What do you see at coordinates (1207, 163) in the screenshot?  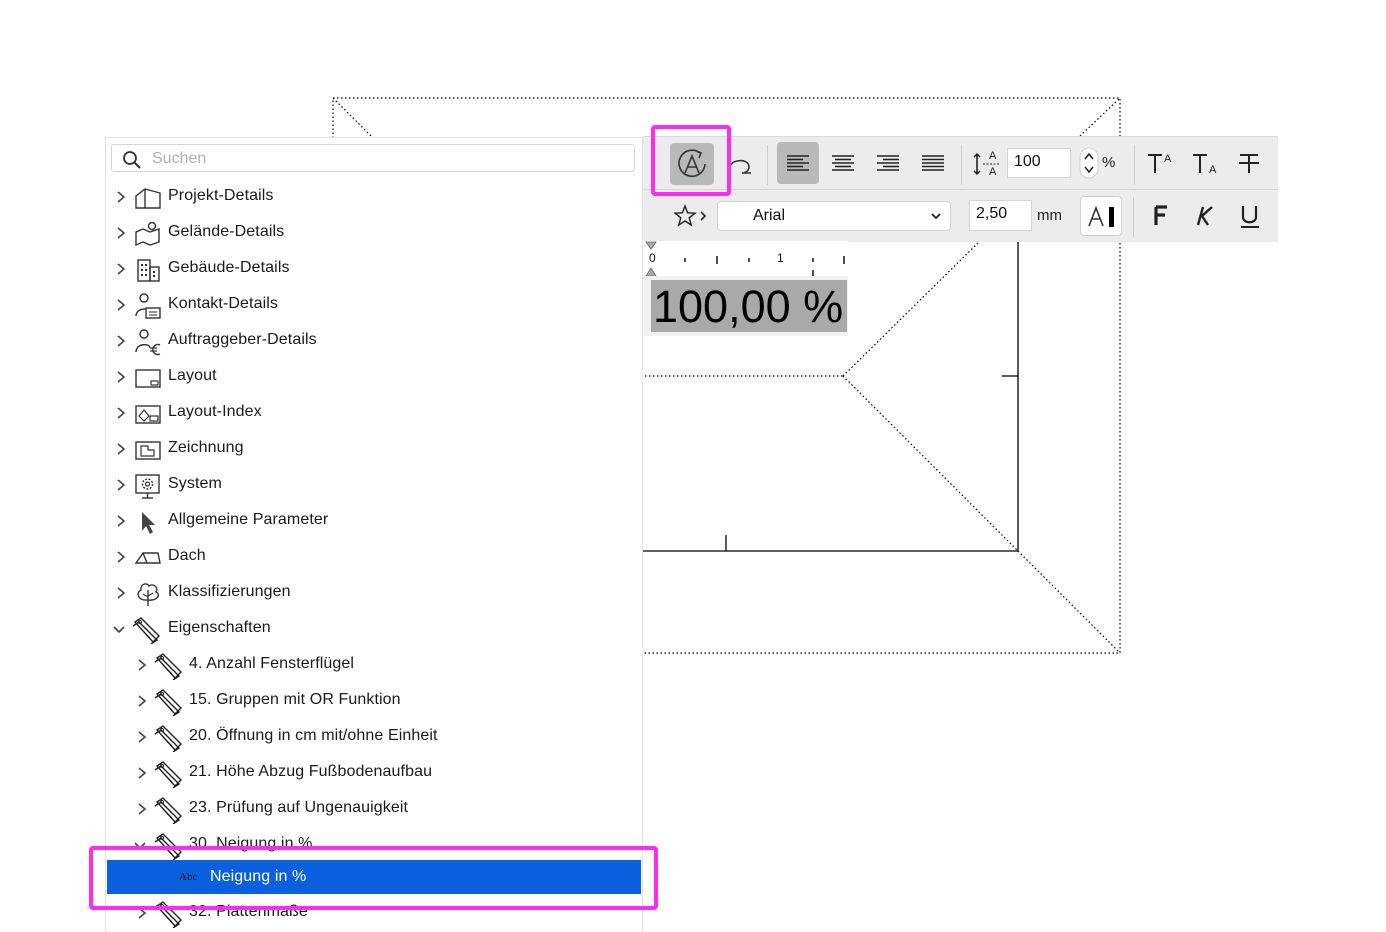 I see `subscript-icon: A` at bounding box center [1207, 163].